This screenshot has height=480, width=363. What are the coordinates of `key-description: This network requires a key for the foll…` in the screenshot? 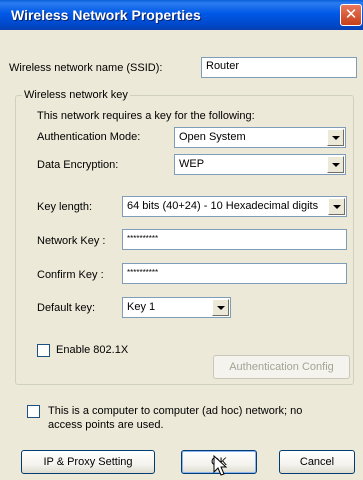 It's located at (146, 116).